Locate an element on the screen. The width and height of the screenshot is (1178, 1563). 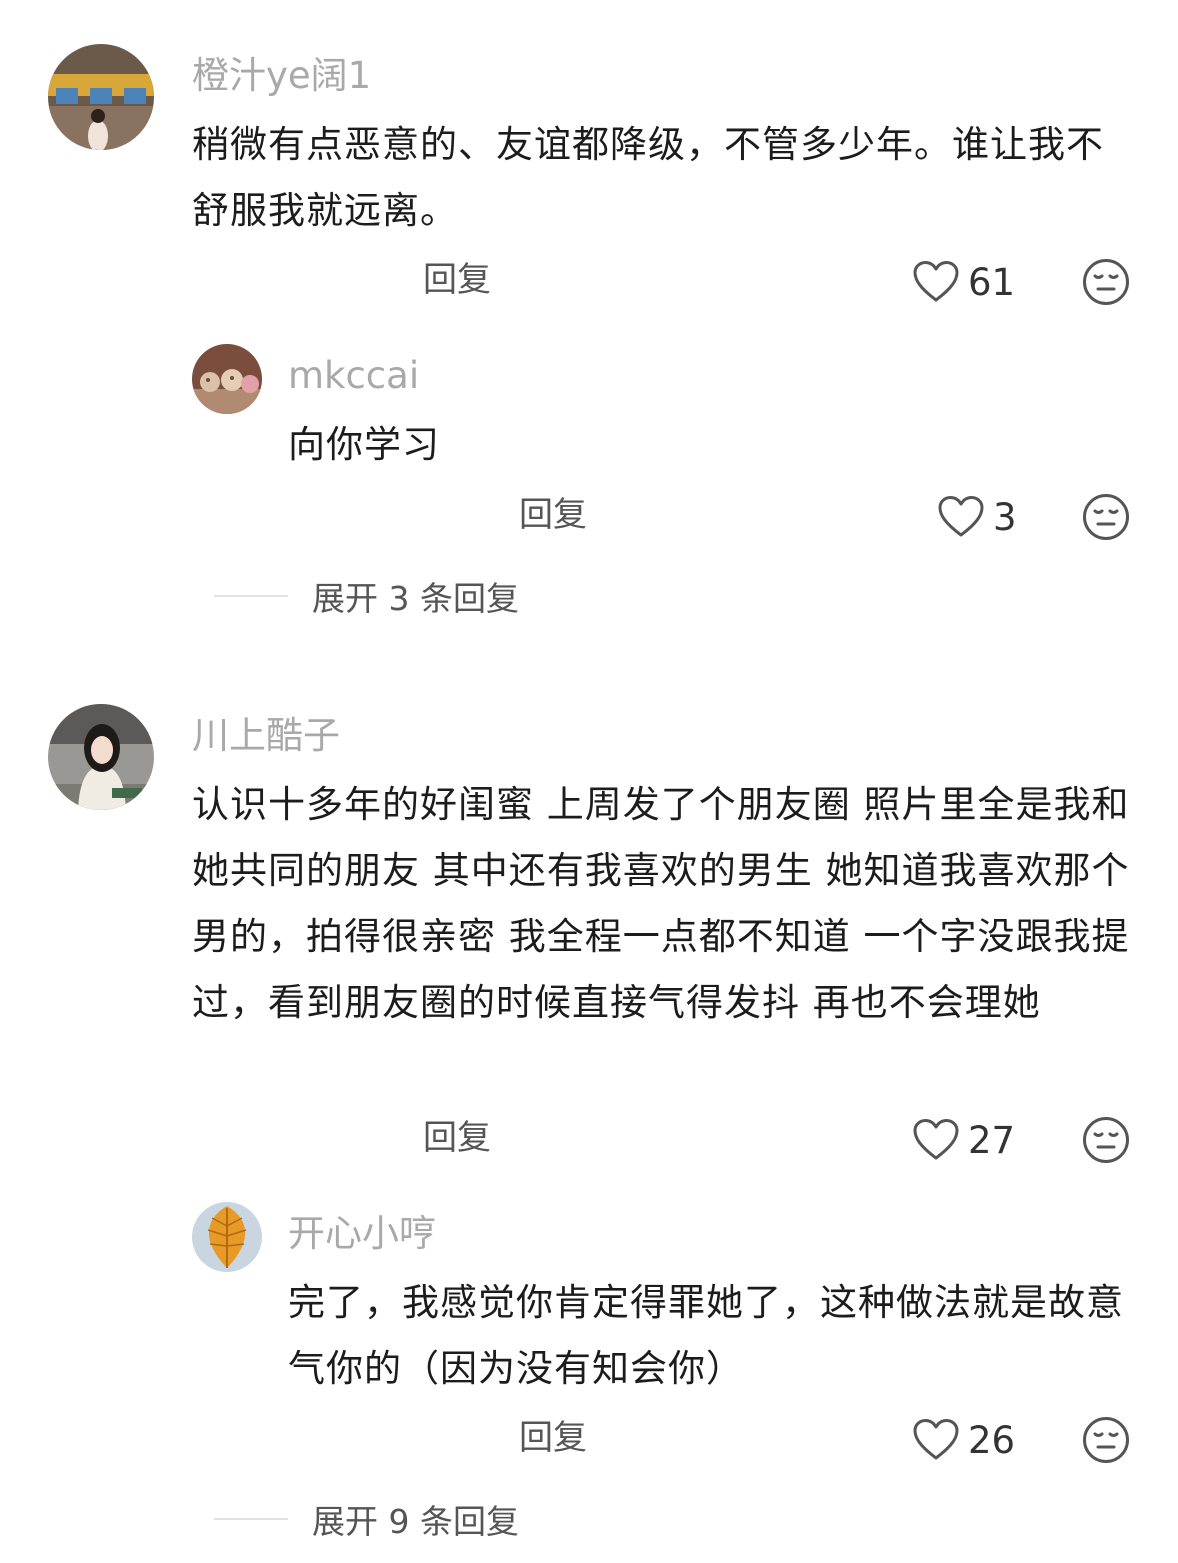
comment-text: 稍微有点恶意的、友谊都降级，不管多少年。谁让我不舒服我就远离。 is located at coordinates (648, 177).